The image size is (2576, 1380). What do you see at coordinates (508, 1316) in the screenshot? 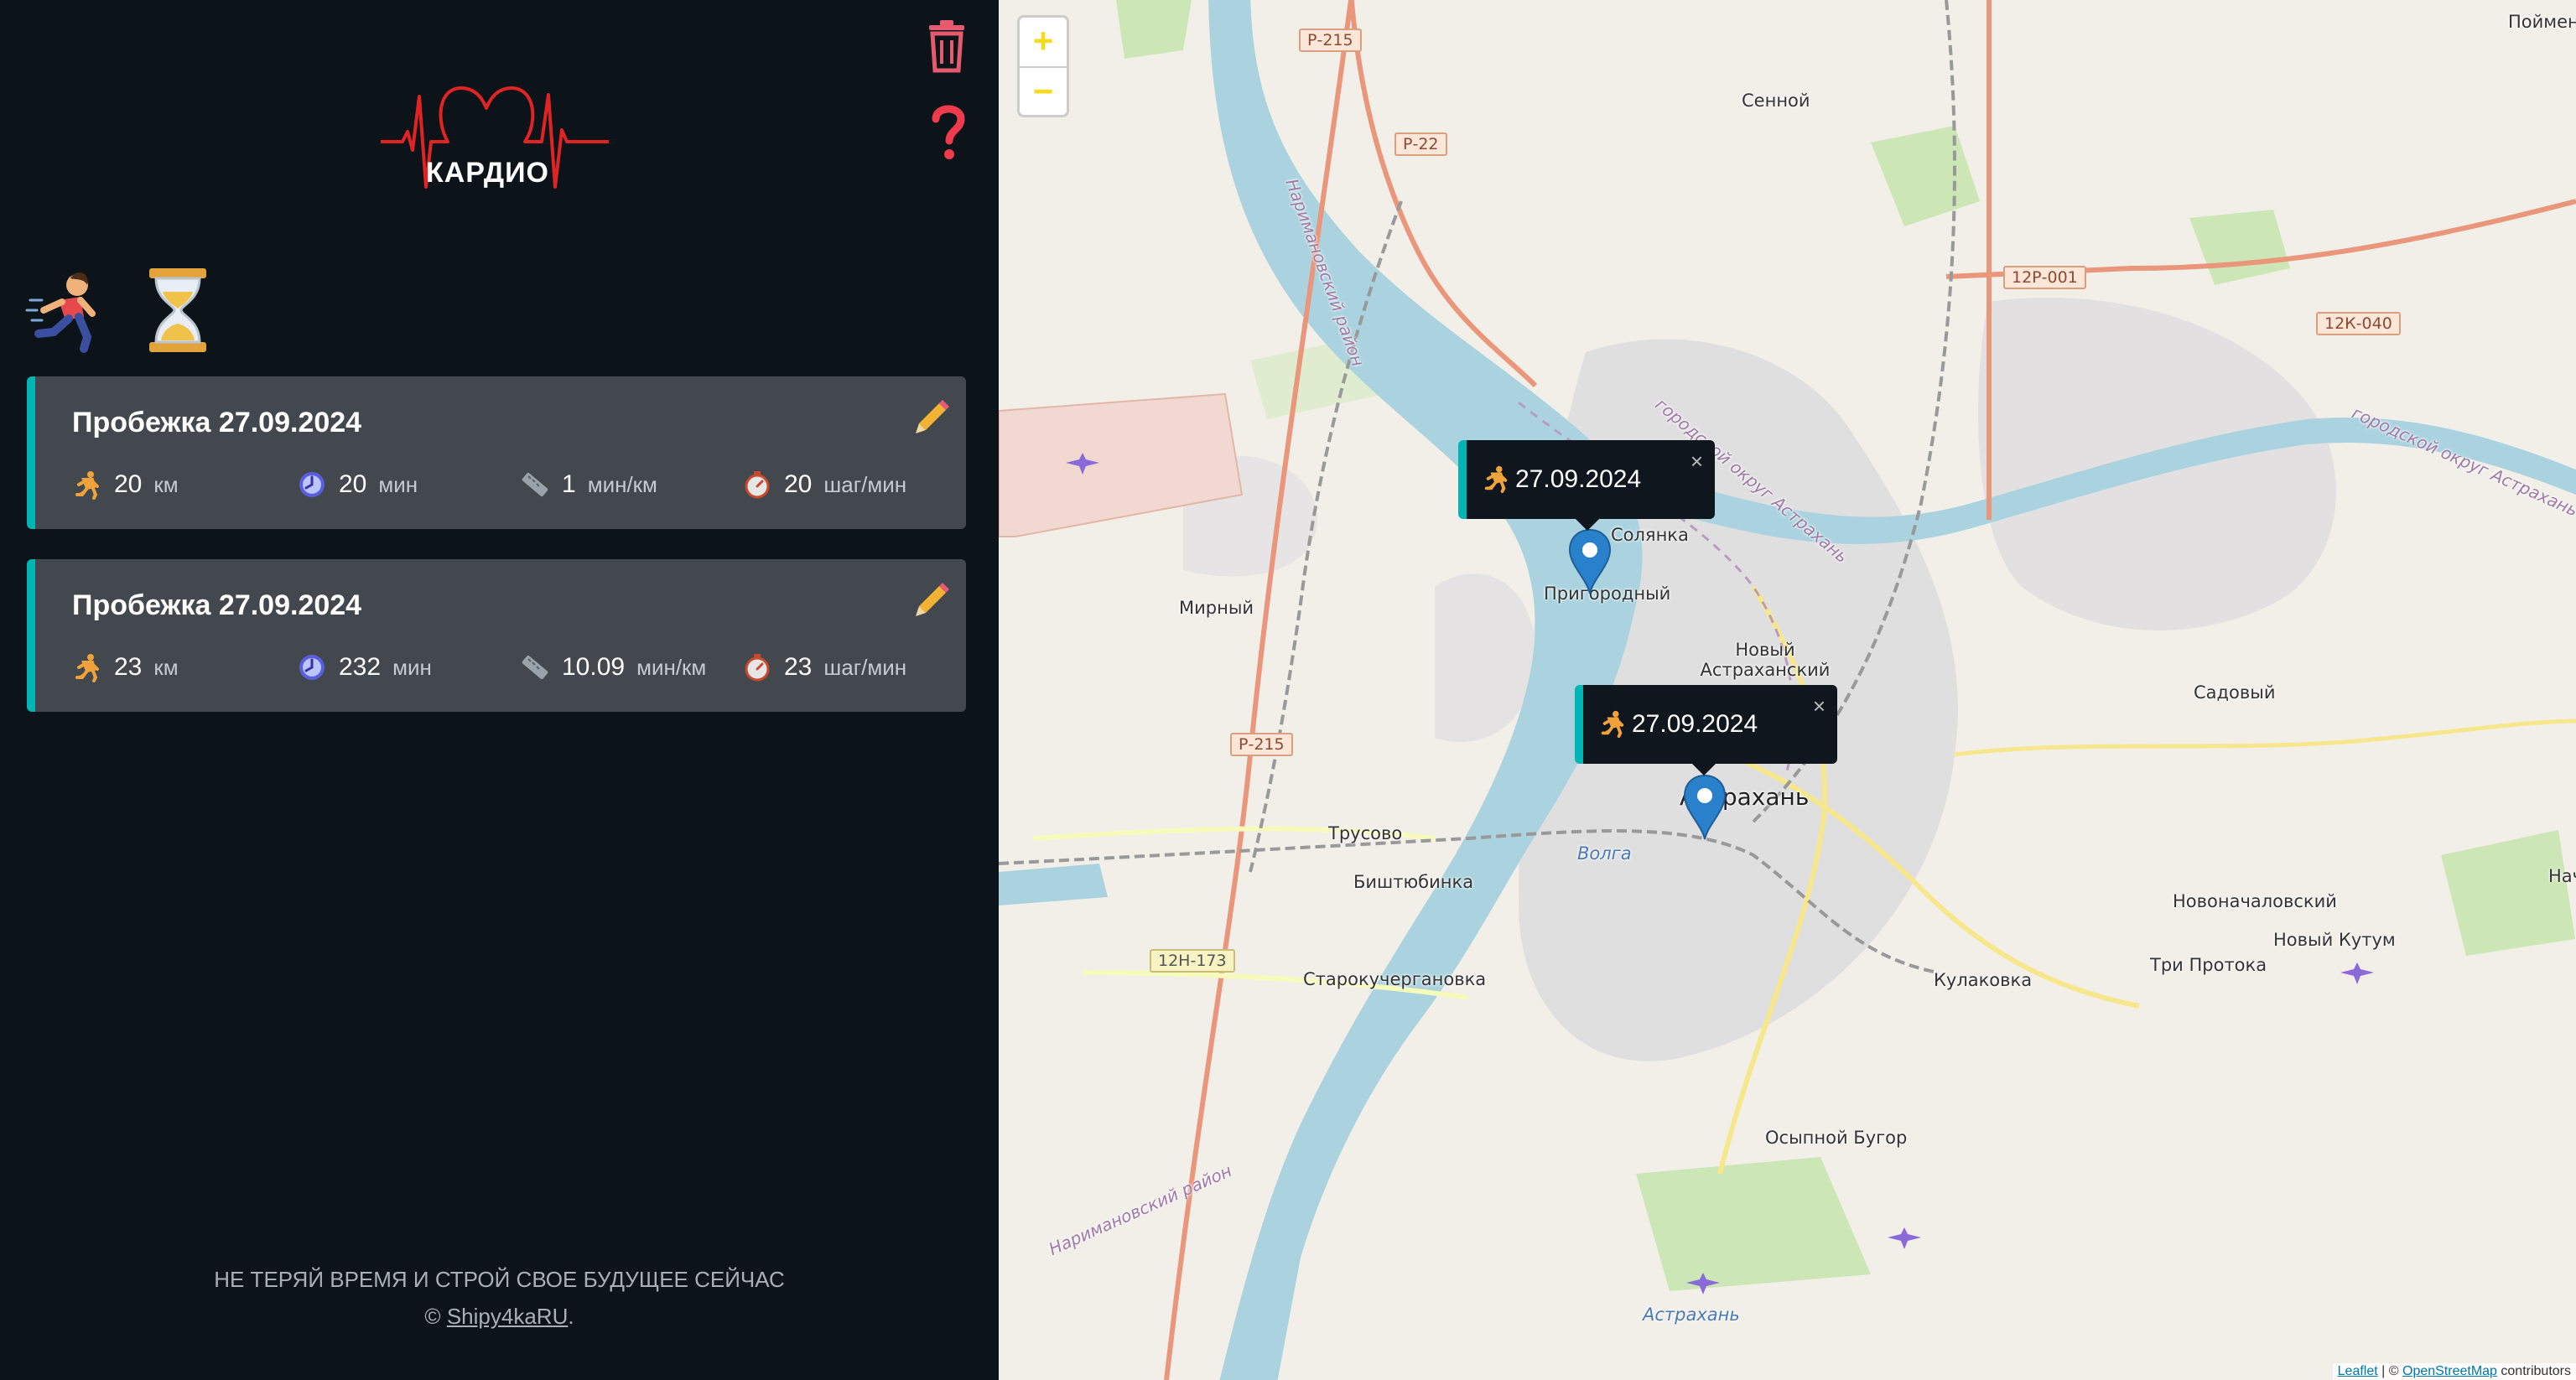
I see `author-link: Shipy4kaRU` at bounding box center [508, 1316].